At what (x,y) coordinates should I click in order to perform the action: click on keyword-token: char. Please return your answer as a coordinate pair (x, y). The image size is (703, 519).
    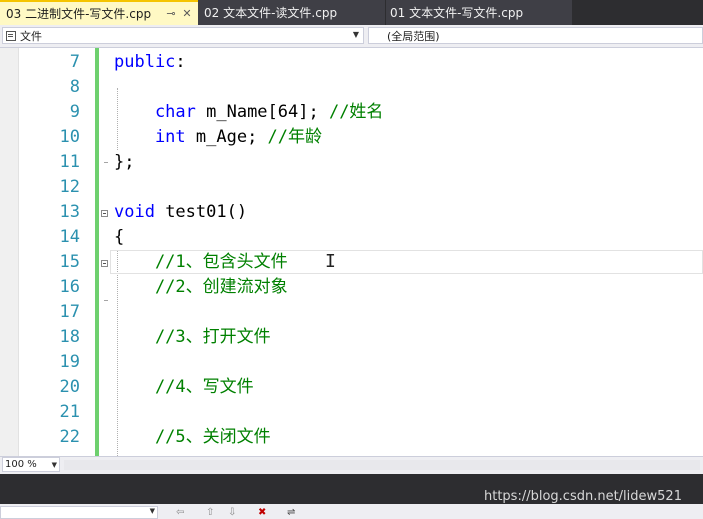
    Looking at the image, I should click on (155, 112).